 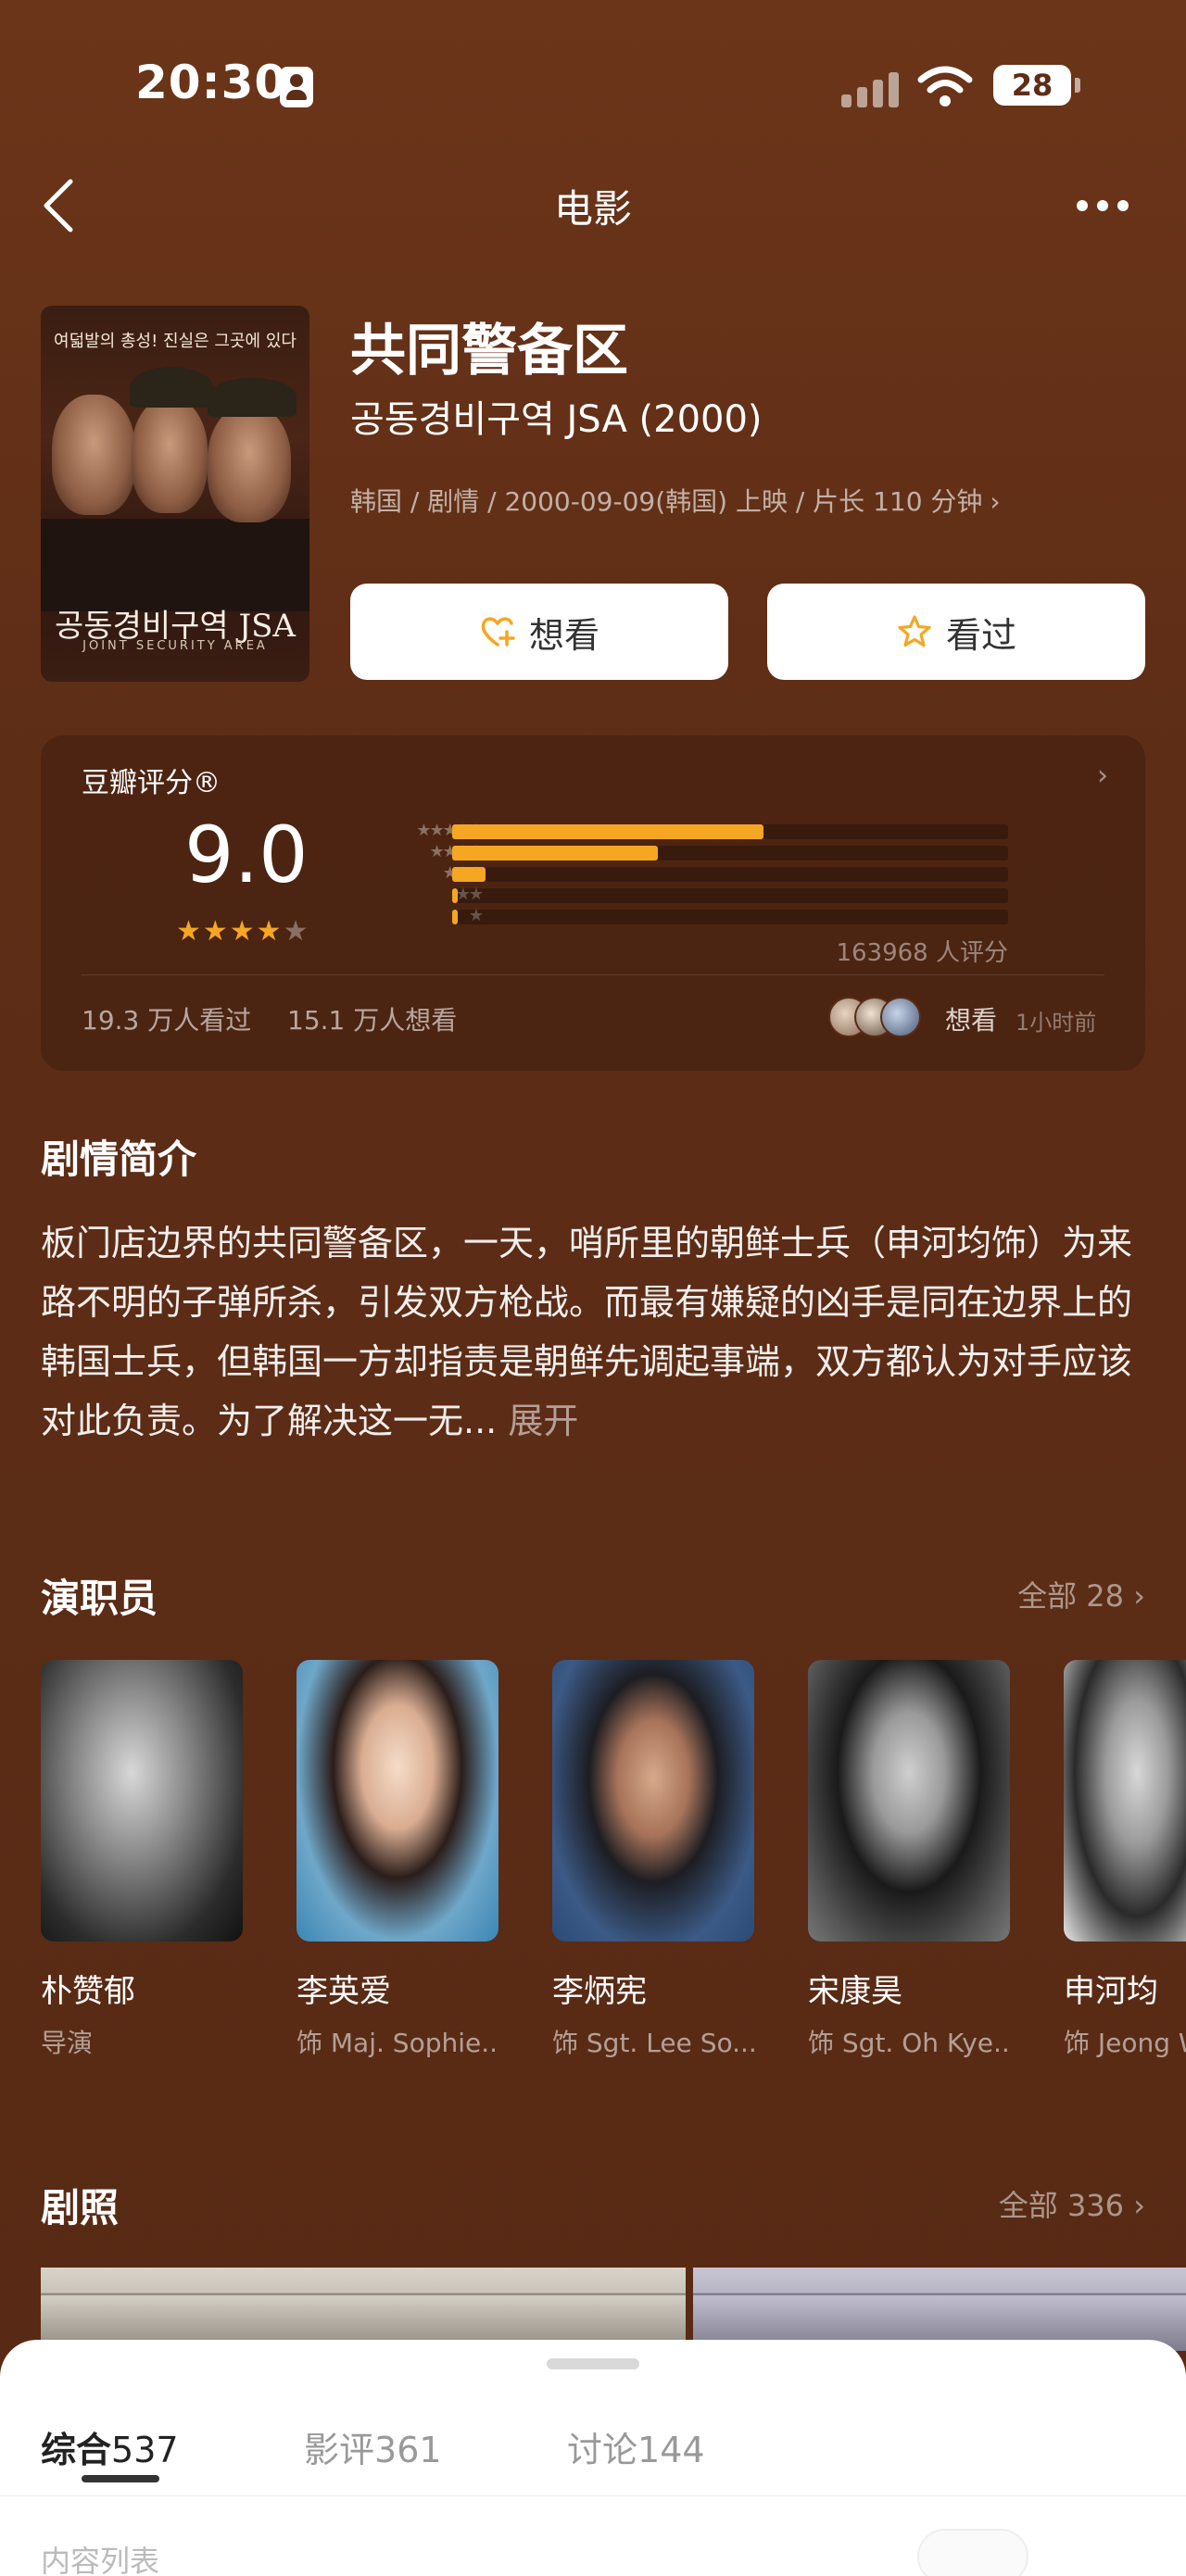 What do you see at coordinates (88, 1991) in the screenshot?
I see `cast-name: 朴赞郁` at bounding box center [88, 1991].